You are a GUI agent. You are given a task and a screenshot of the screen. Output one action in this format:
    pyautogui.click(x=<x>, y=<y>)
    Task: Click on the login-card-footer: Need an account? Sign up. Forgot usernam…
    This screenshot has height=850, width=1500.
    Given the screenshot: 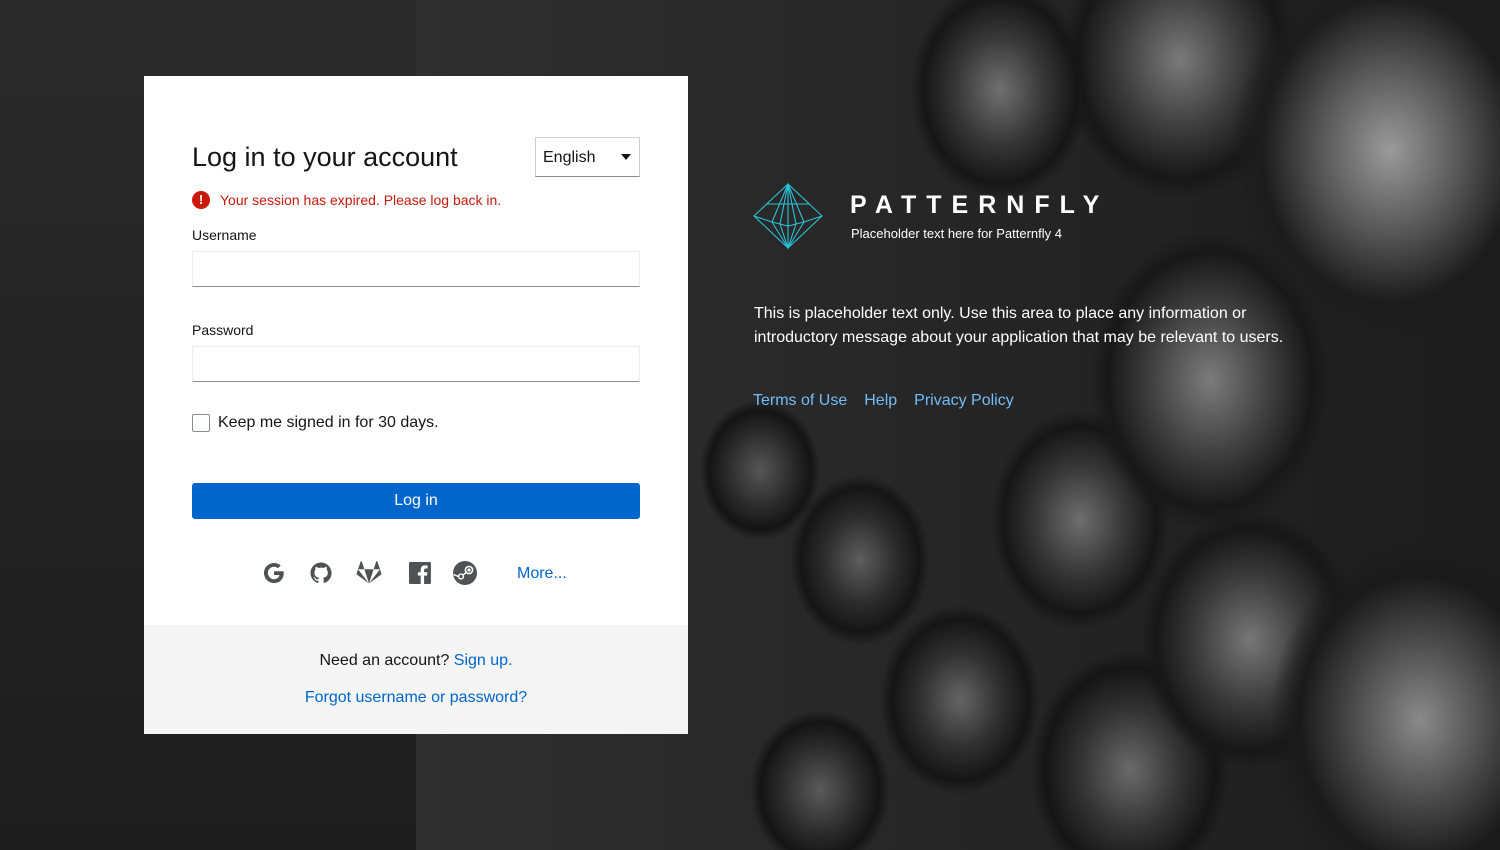 What is the action you would take?
    pyautogui.click(x=416, y=679)
    